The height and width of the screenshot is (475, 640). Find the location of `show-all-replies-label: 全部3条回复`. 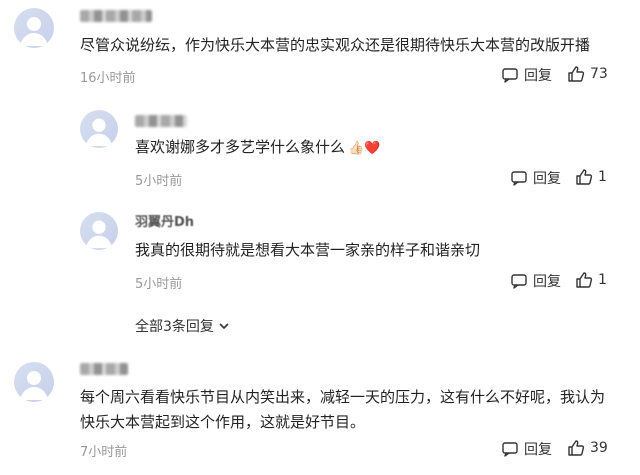

show-all-replies-label: 全部3条回复 is located at coordinates (174, 327).